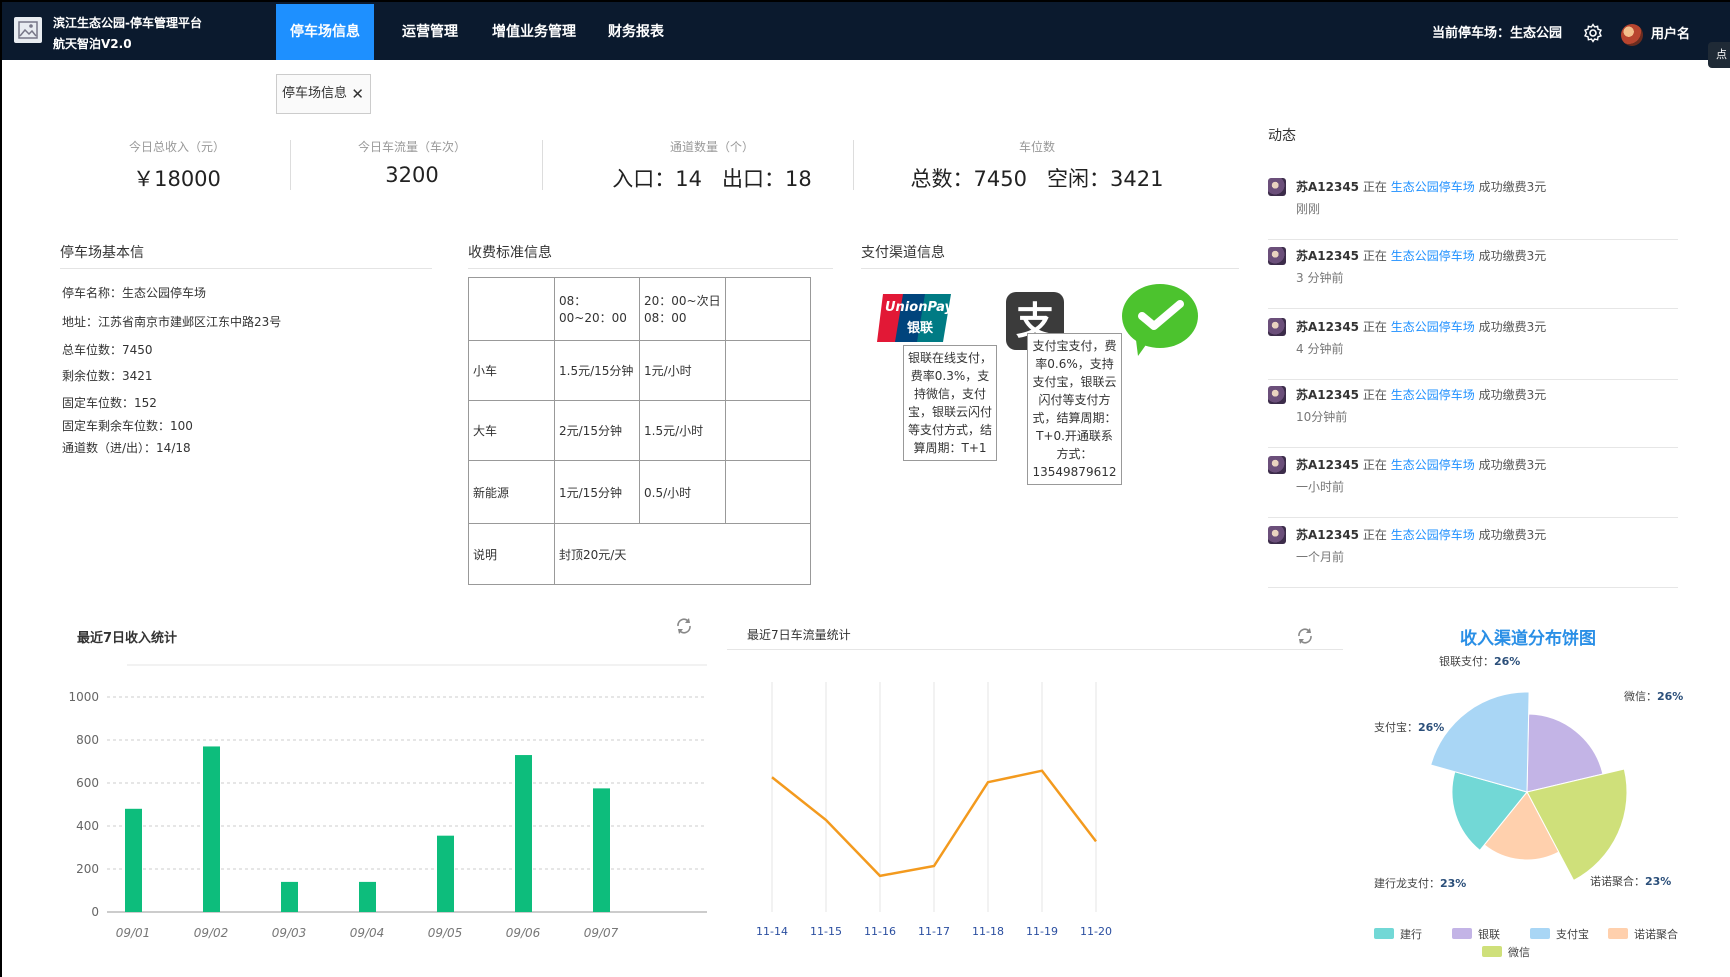  What do you see at coordinates (107, 376) in the screenshot?
I see `info-line: 剩余位数：3421` at bounding box center [107, 376].